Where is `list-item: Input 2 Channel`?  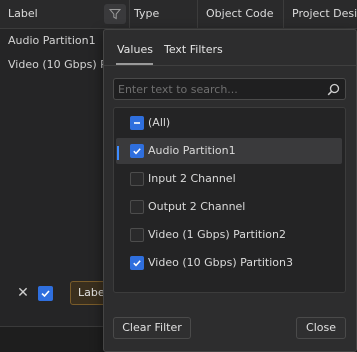 list-item: Input 2 Channel is located at coordinates (229, 179).